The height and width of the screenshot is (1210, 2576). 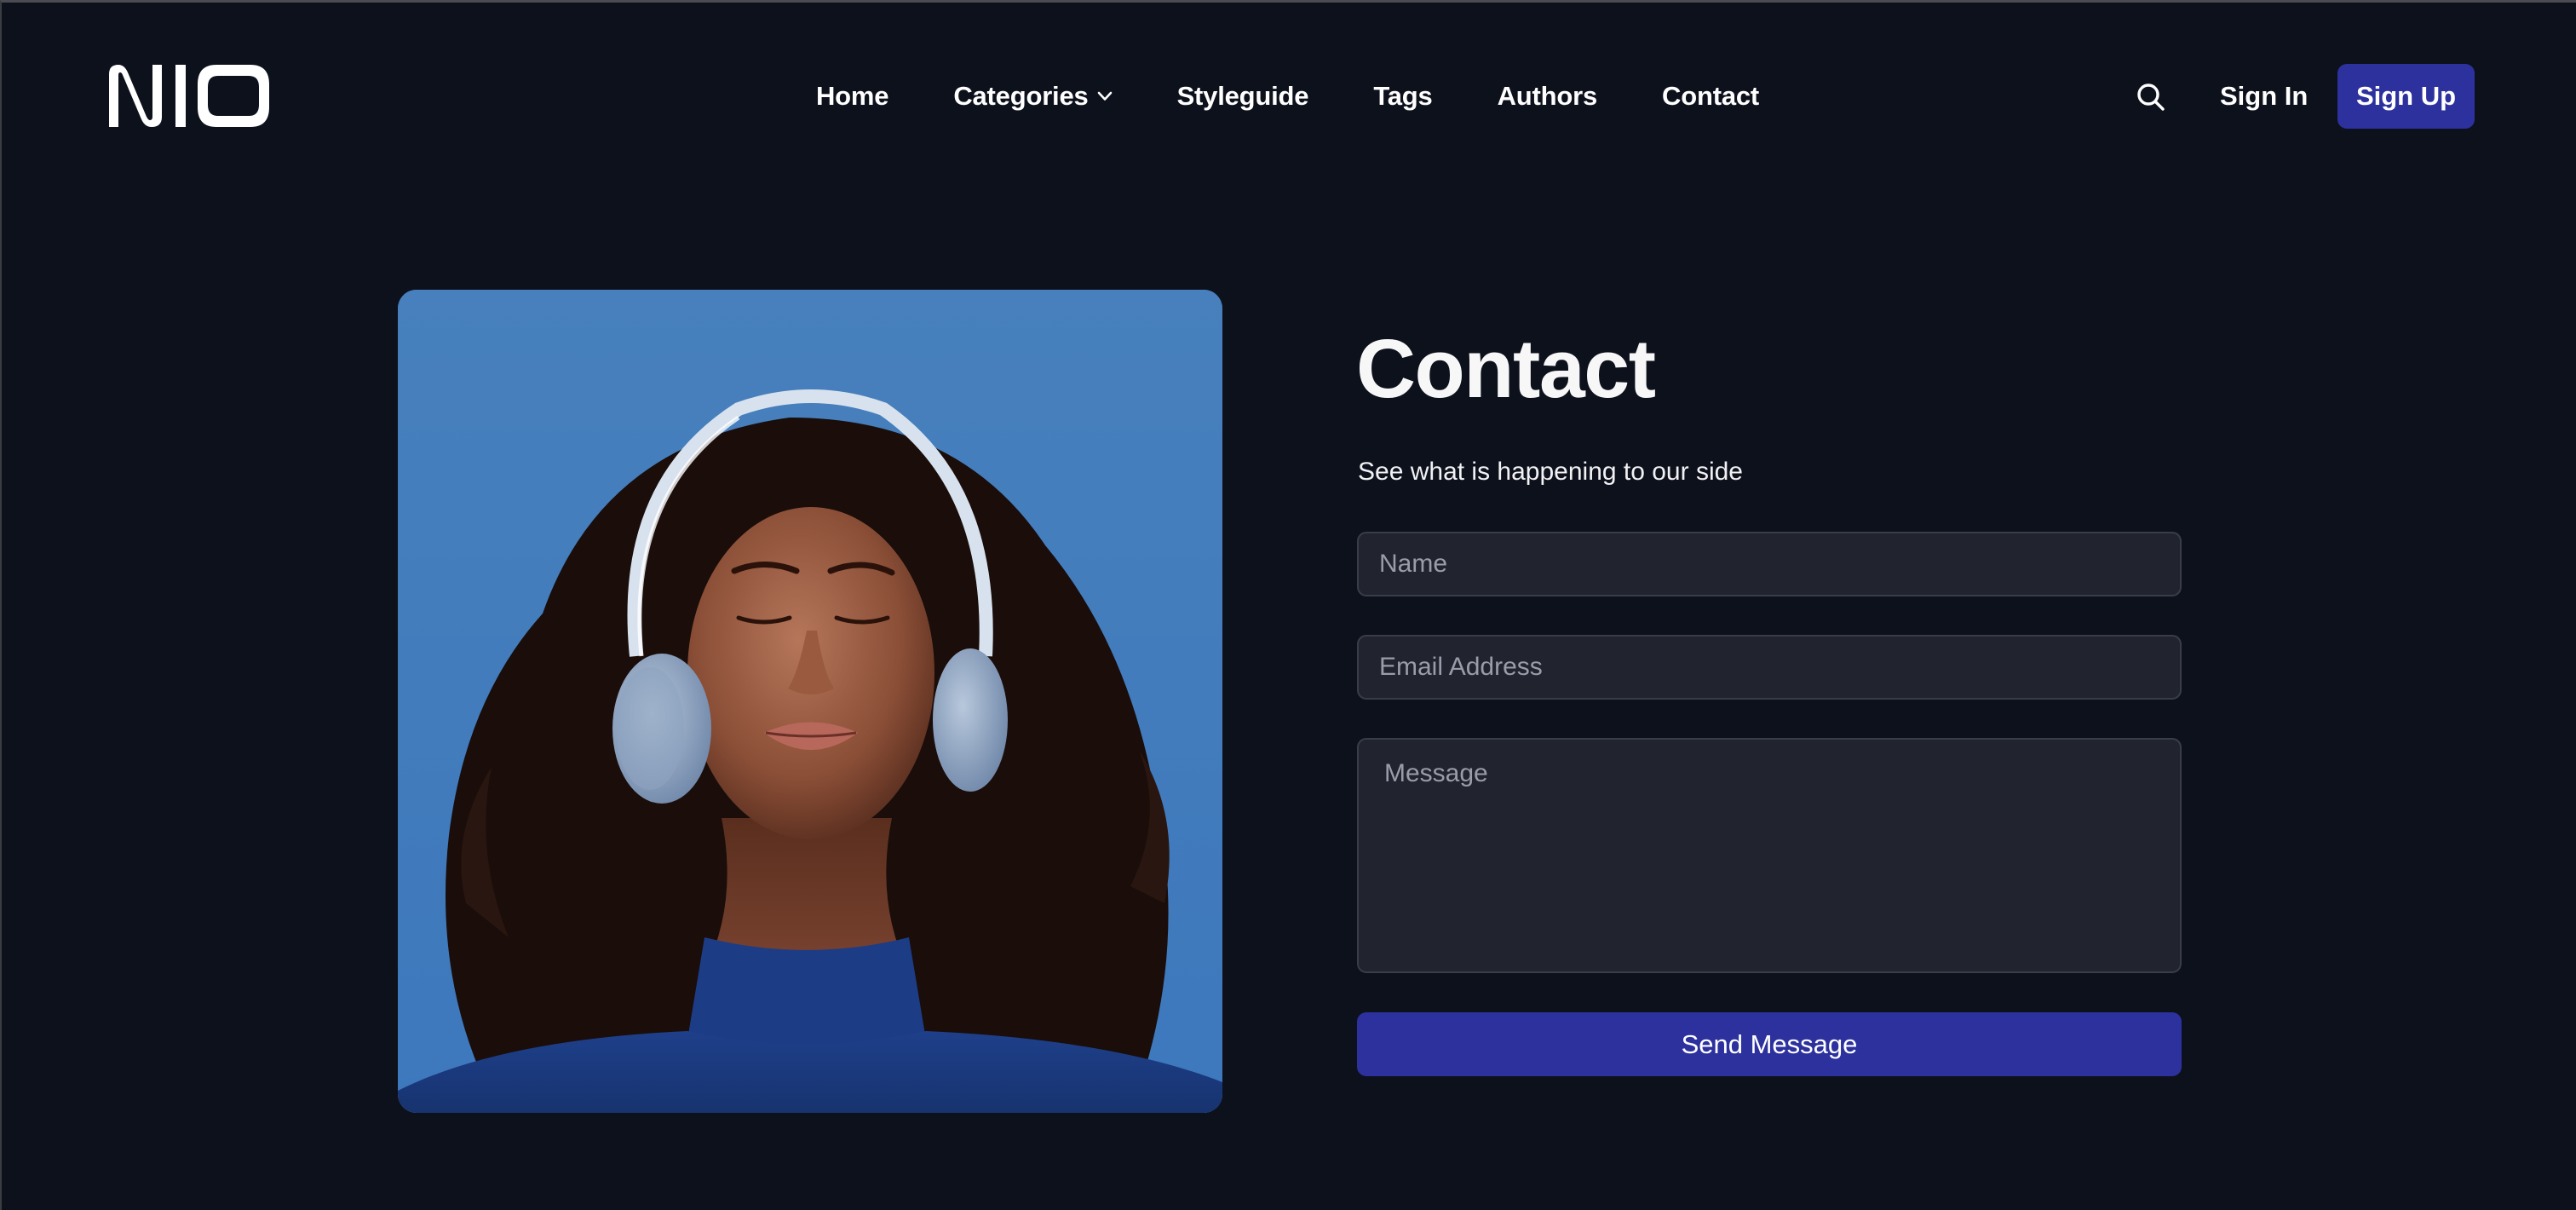 I want to click on chevron-down-icon, so click(x=1104, y=96).